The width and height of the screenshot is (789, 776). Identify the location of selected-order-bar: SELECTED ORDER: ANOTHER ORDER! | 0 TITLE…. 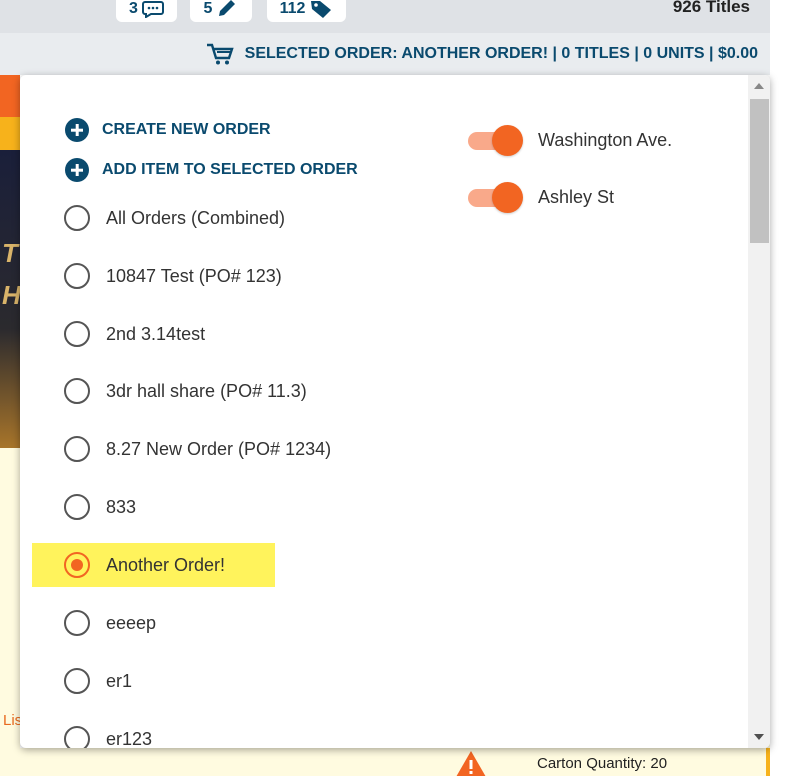
(385, 54).